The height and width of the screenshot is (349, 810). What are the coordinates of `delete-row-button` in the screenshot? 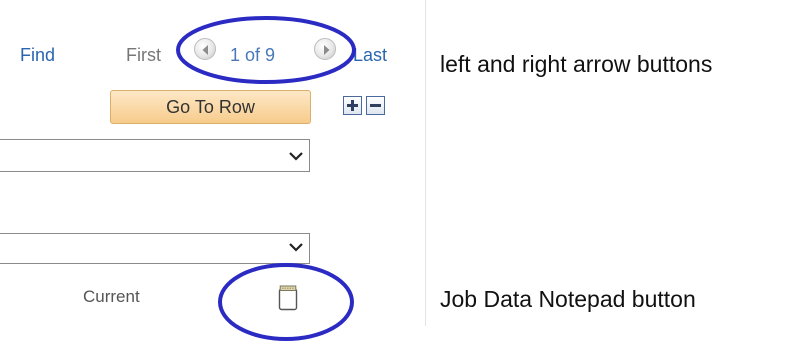 It's located at (375, 105).